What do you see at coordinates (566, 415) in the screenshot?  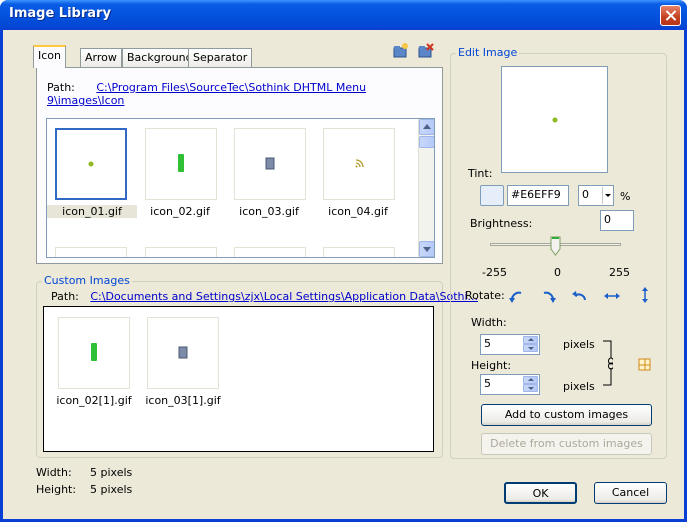 I see `add-to-custom-button: Add to custom images` at bounding box center [566, 415].